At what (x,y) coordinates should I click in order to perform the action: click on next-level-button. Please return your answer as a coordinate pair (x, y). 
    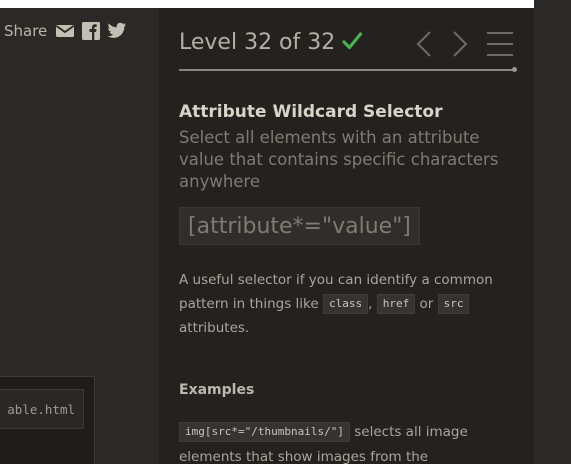
    Looking at the image, I should click on (460, 44).